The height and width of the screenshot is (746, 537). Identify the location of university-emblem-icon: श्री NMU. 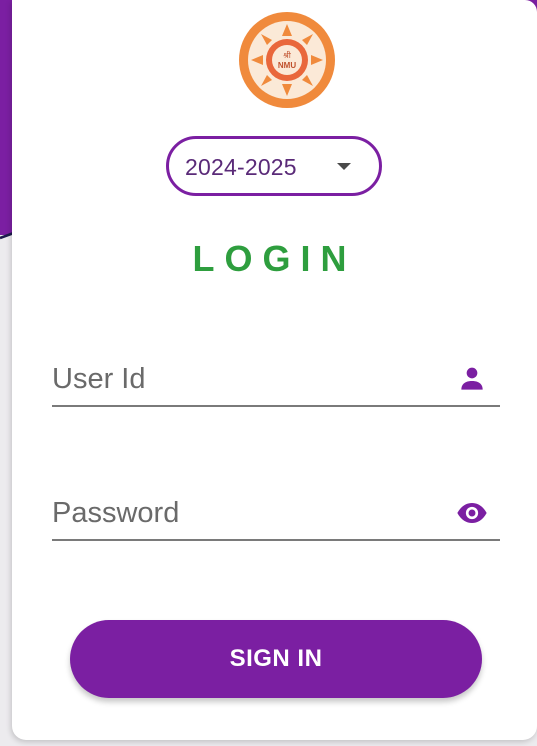
(287, 60).